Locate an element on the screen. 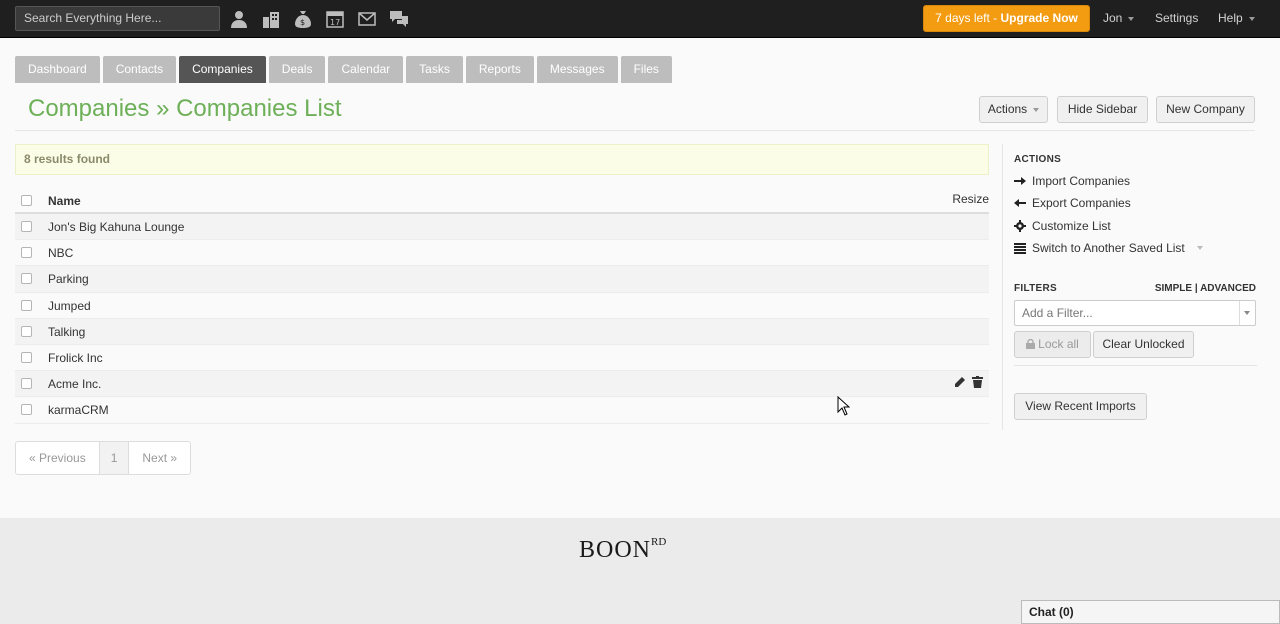 The height and width of the screenshot is (624, 1280). table-row: NBC is located at coordinates (502, 253).